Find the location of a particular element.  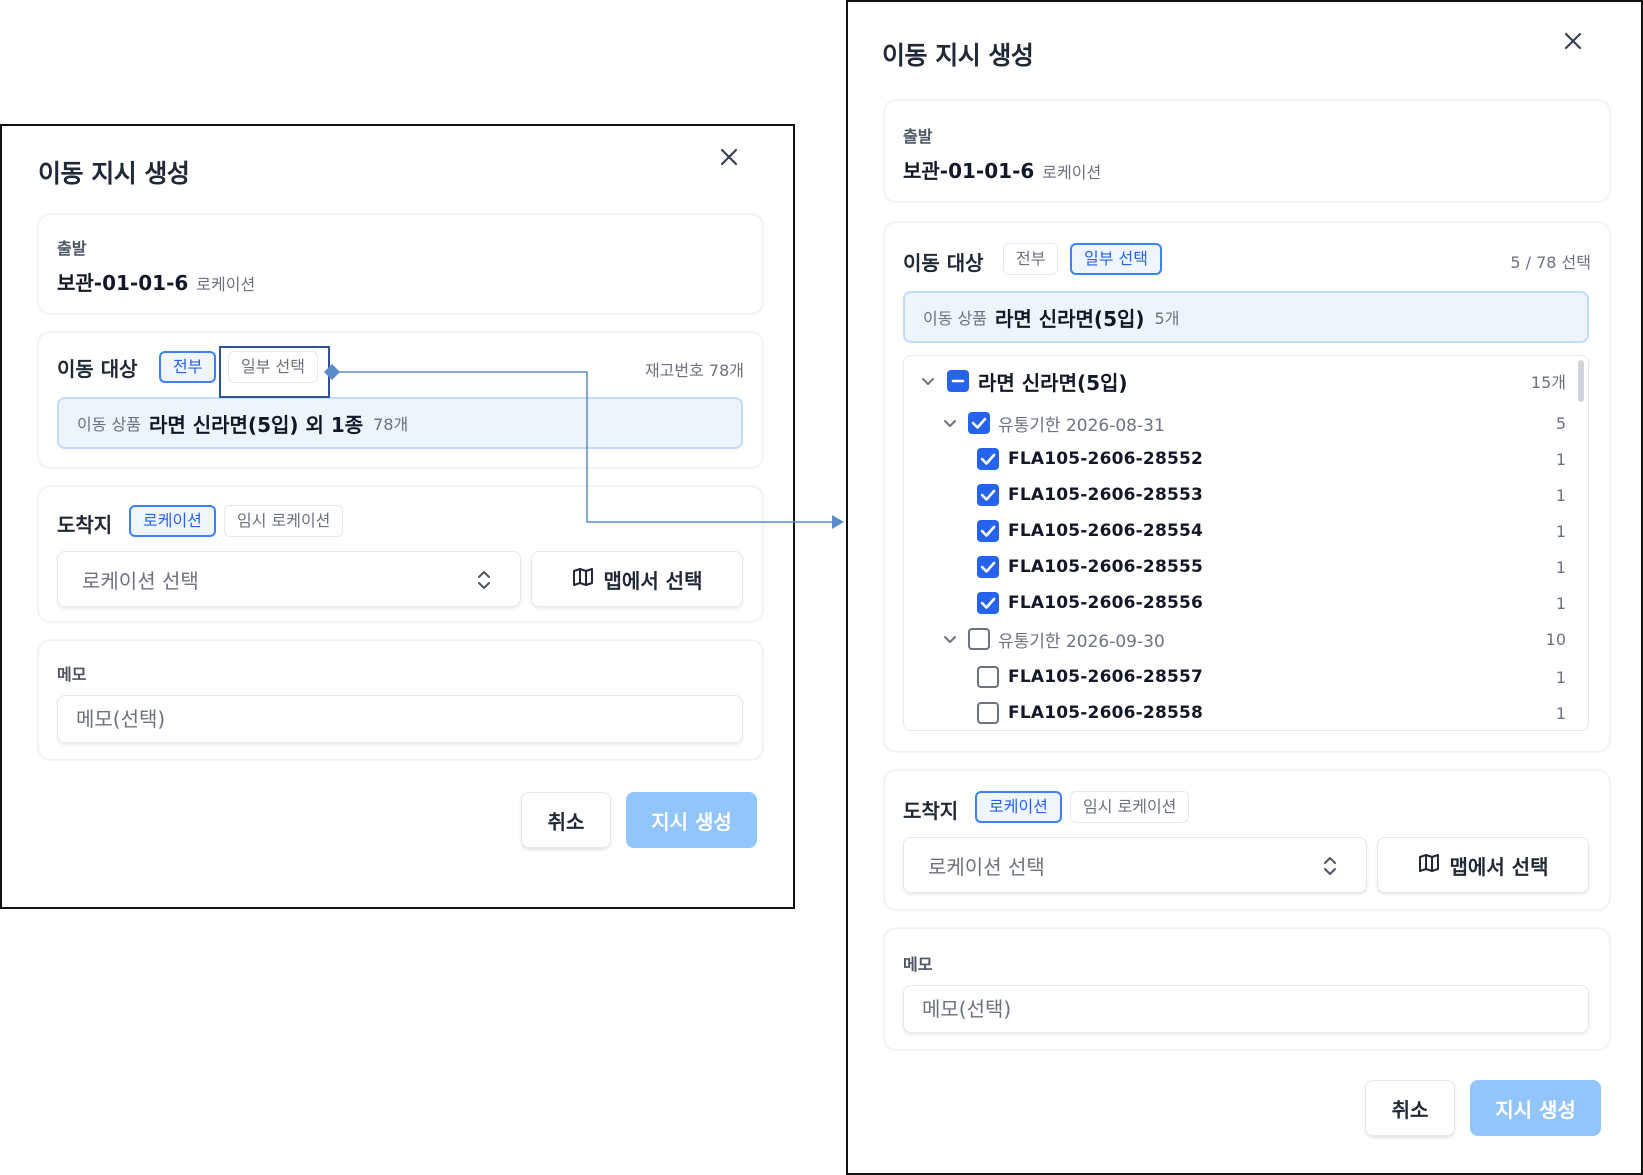

tree-item-row: FLA105-2606-28557 1 is located at coordinates (1235, 677).